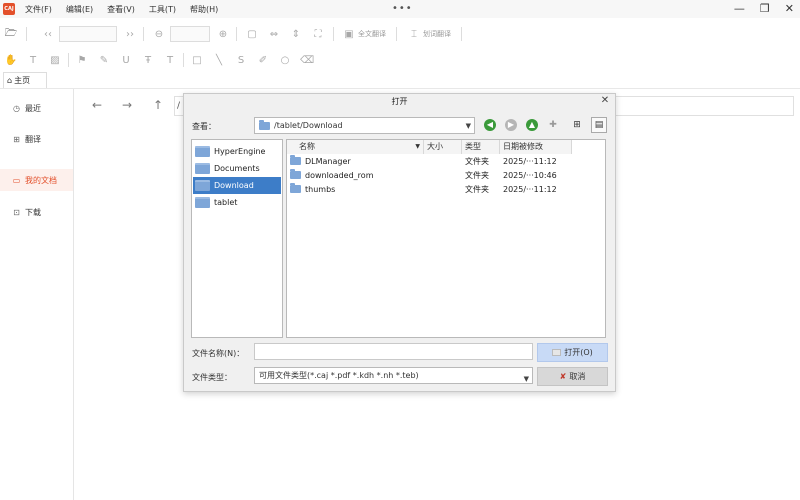 The image size is (800, 500). What do you see at coordinates (121, 9) in the screenshot?
I see `menu-view: 查看(V)` at bounding box center [121, 9].